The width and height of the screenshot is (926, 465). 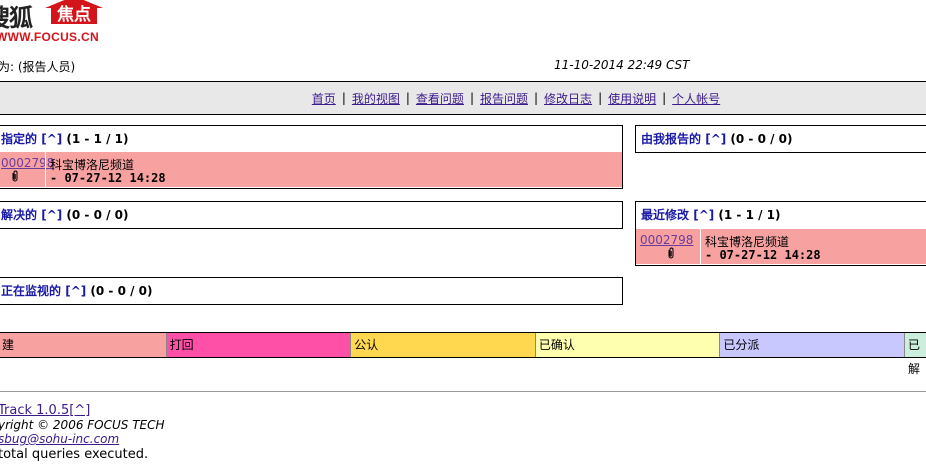 What do you see at coordinates (665, 215) in the screenshot?
I see `recent-title: 最近修改` at bounding box center [665, 215].